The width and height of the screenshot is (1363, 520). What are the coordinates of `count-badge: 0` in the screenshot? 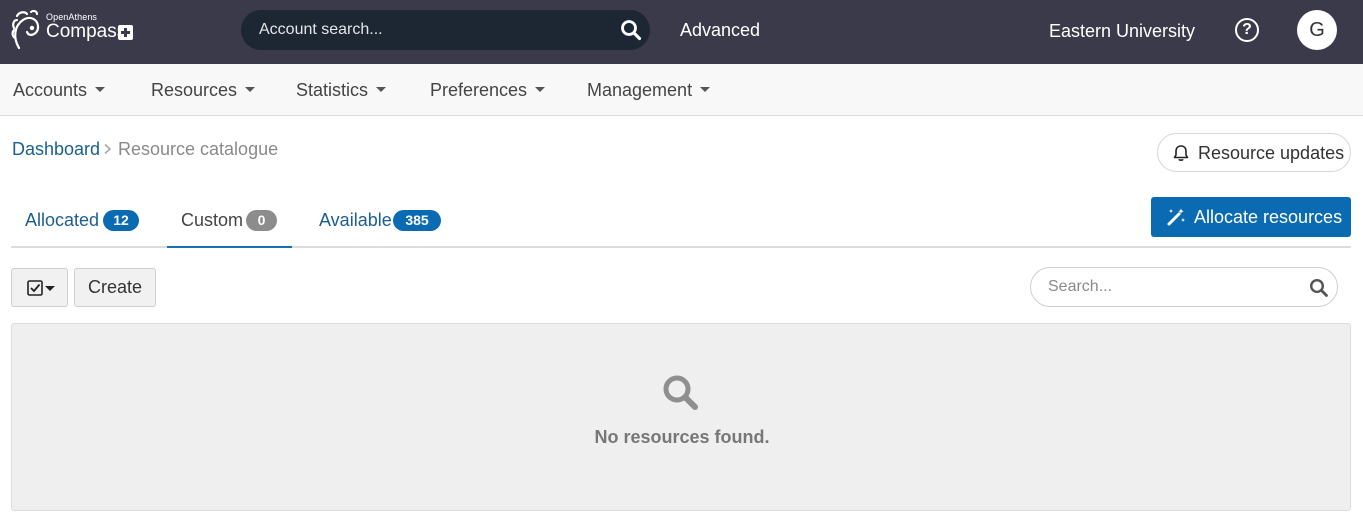 It's located at (261, 220).